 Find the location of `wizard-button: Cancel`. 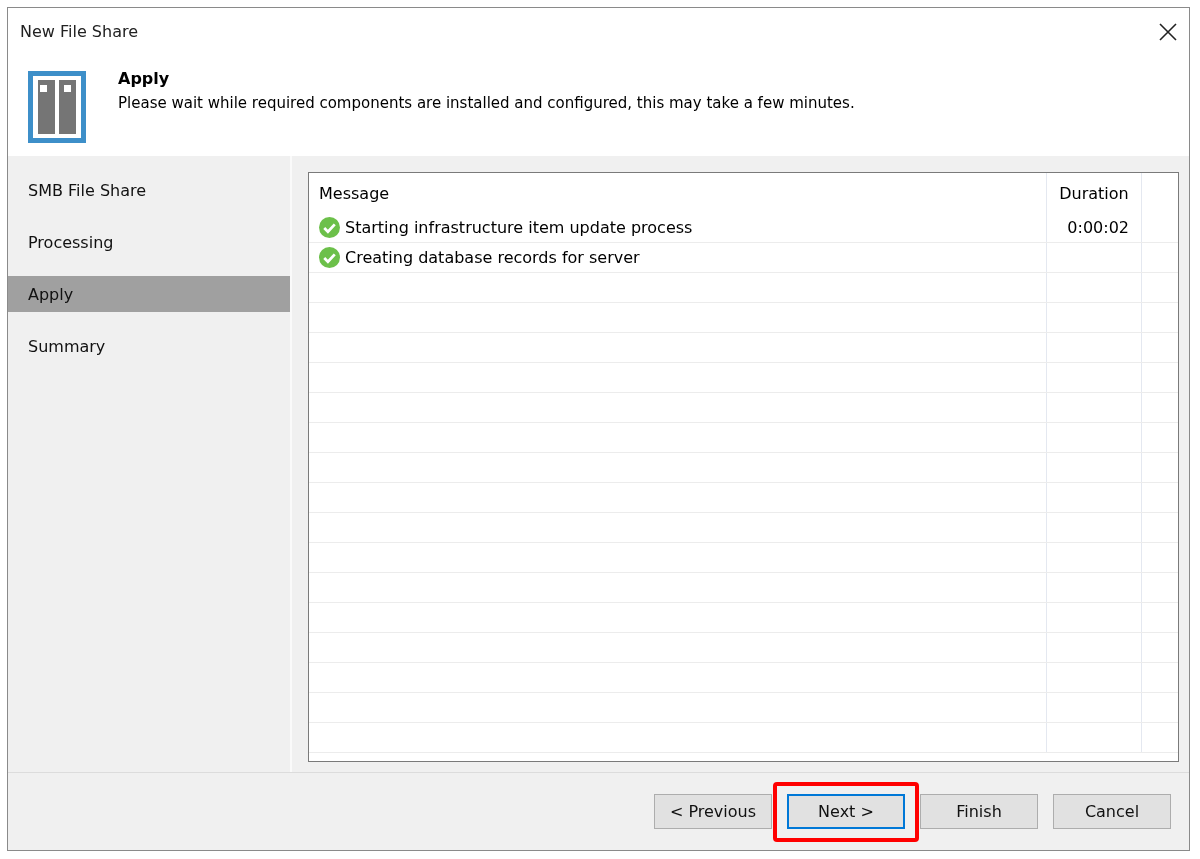

wizard-button: Cancel is located at coordinates (1112, 811).